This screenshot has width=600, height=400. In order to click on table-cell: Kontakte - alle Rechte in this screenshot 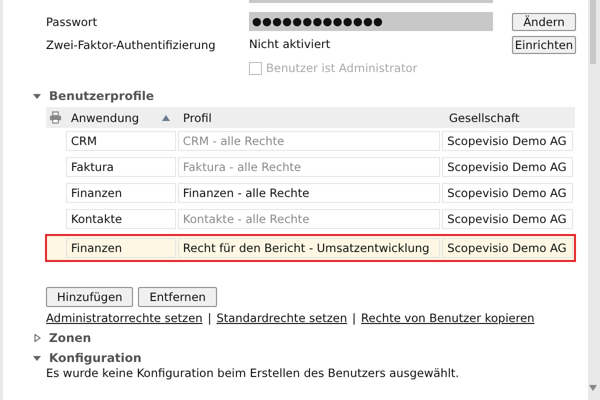, I will do `click(309, 219)`.